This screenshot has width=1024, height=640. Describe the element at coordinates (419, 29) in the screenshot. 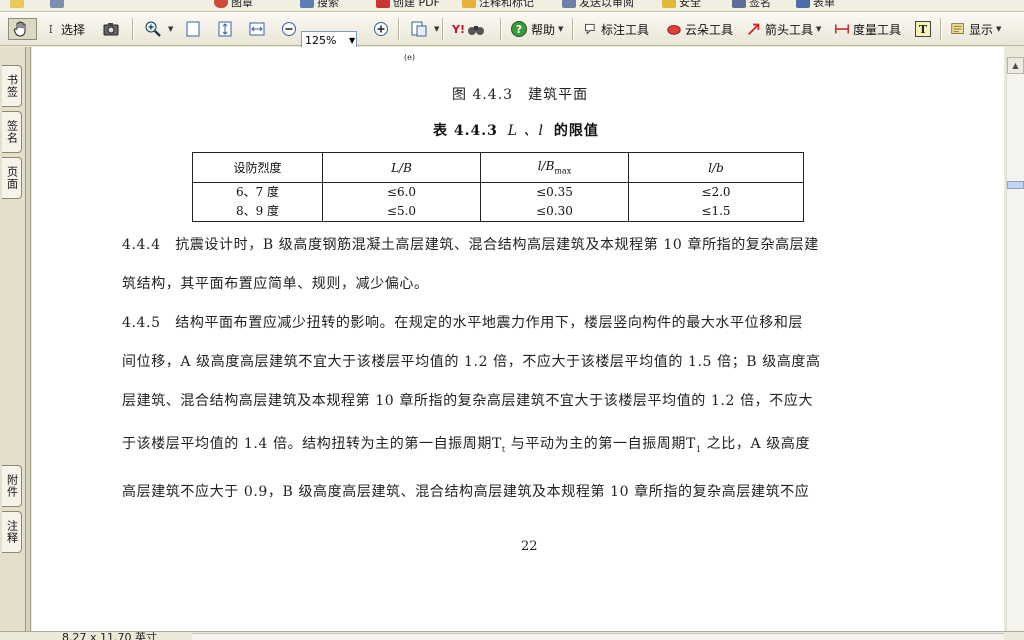

I see `page-layout-icon` at that location.